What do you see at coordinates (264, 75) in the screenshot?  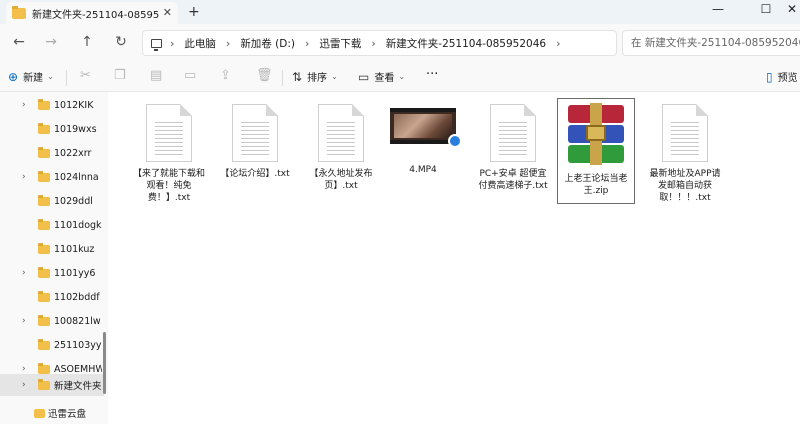 I see `delete-icon: 🗑` at bounding box center [264, 75].